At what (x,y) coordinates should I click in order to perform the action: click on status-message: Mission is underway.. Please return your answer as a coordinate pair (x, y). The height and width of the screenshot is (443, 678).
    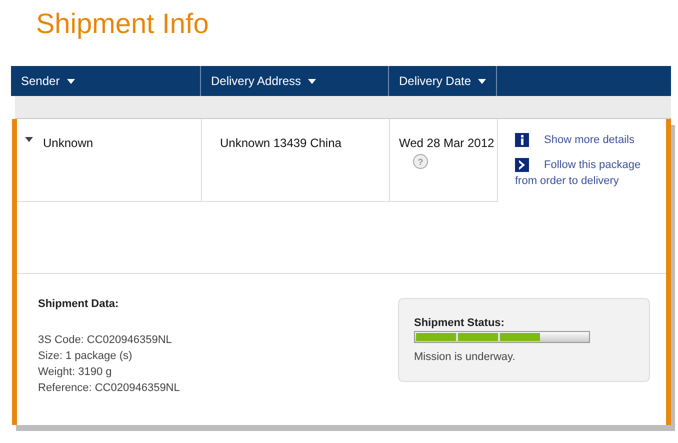
    Looking at the image, I should click on (465, 357).